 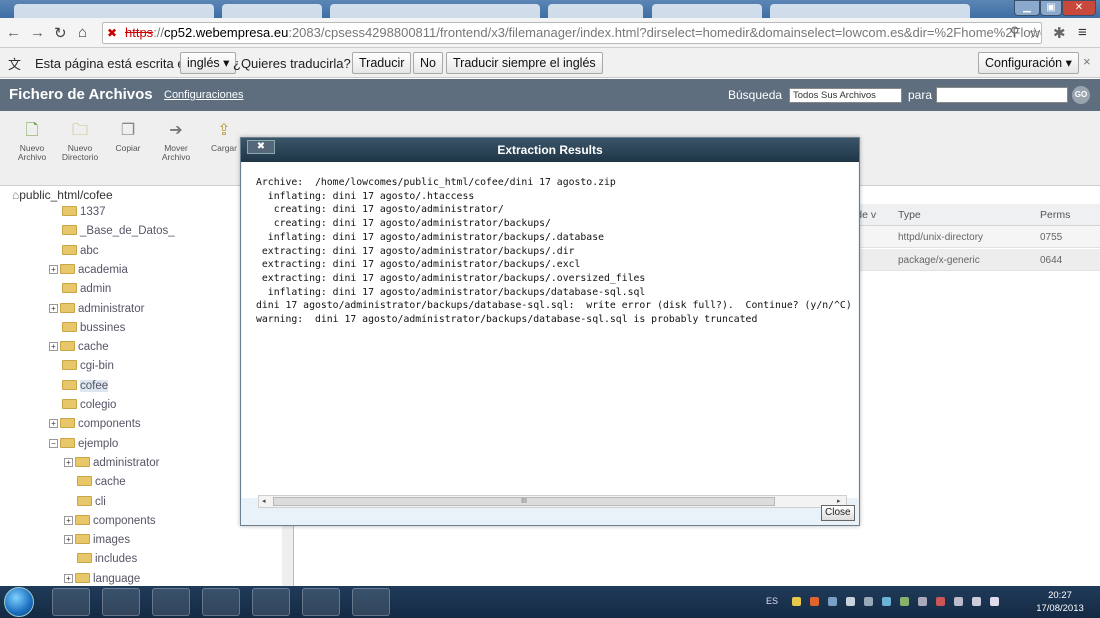 What do you see at coordinates (845, 95) in the screenshot?
I see `search-scope-select: Todos Sus Archivos` at bounding box center [845, 95].